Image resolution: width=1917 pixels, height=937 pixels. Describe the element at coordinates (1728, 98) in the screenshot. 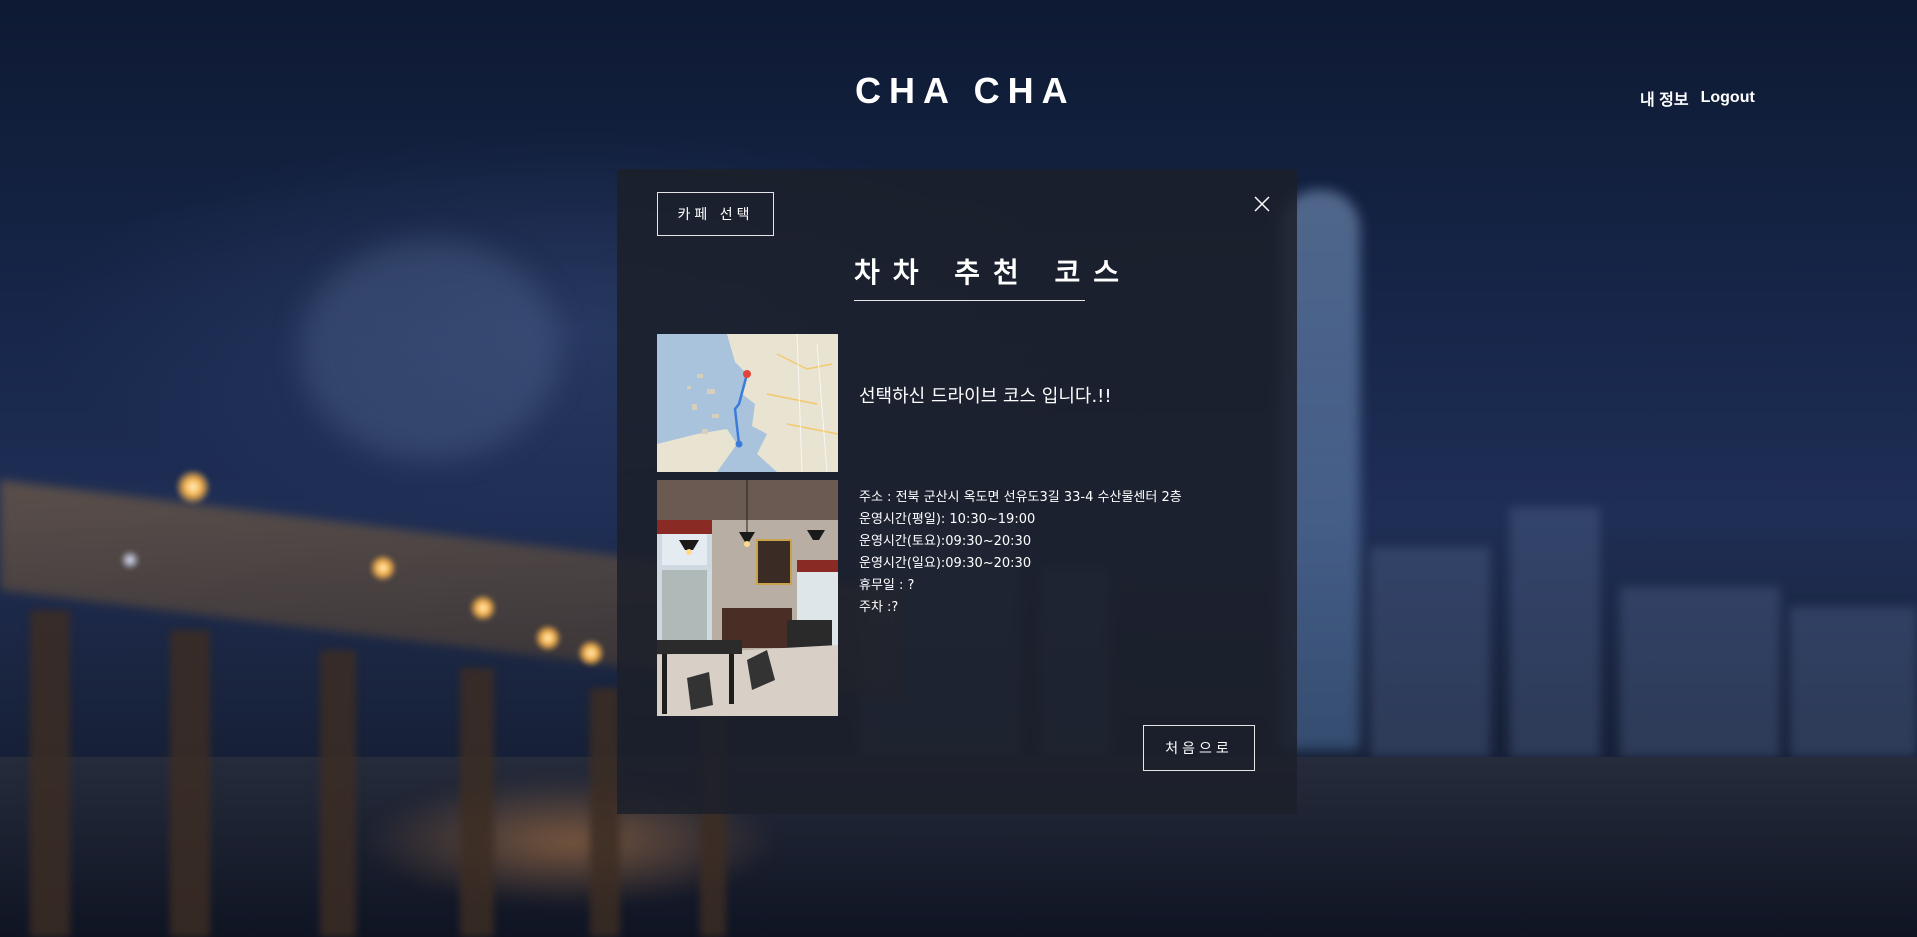

I see `logout-link: Logout` at that location.